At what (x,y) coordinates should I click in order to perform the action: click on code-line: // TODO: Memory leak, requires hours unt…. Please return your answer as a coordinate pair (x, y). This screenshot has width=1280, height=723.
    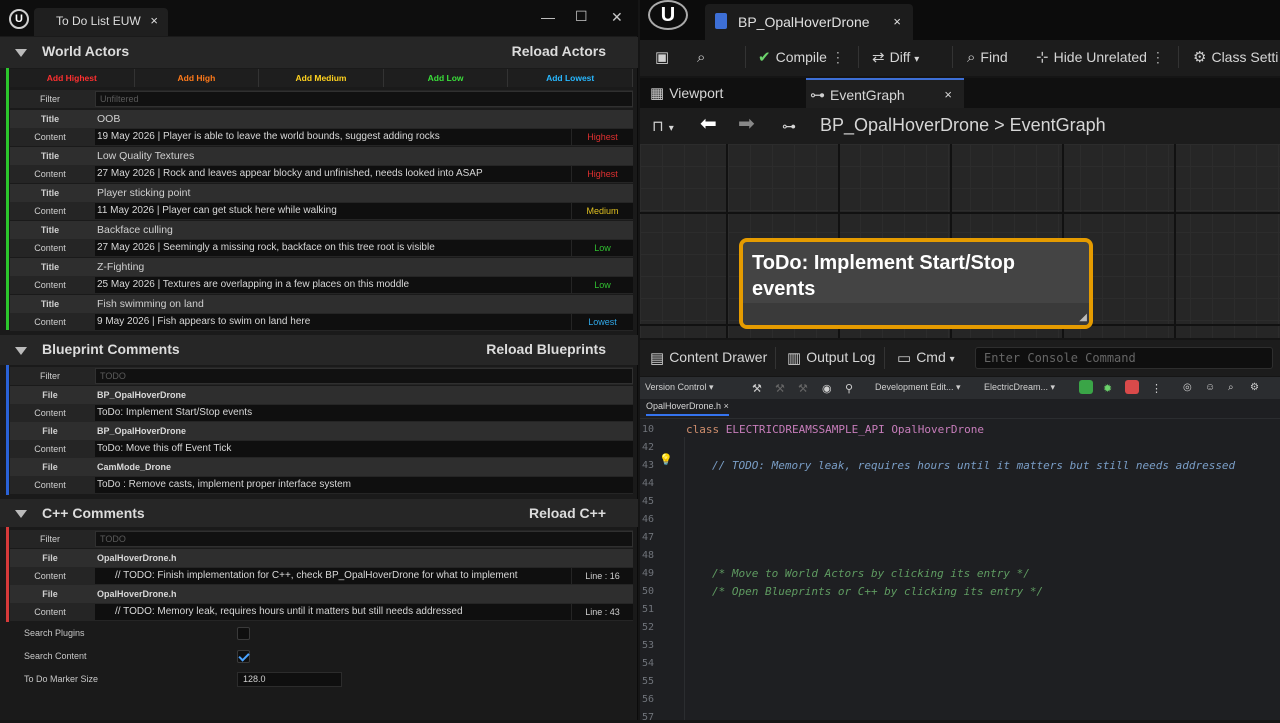
    Looking at the image, I should click on (973, 465).